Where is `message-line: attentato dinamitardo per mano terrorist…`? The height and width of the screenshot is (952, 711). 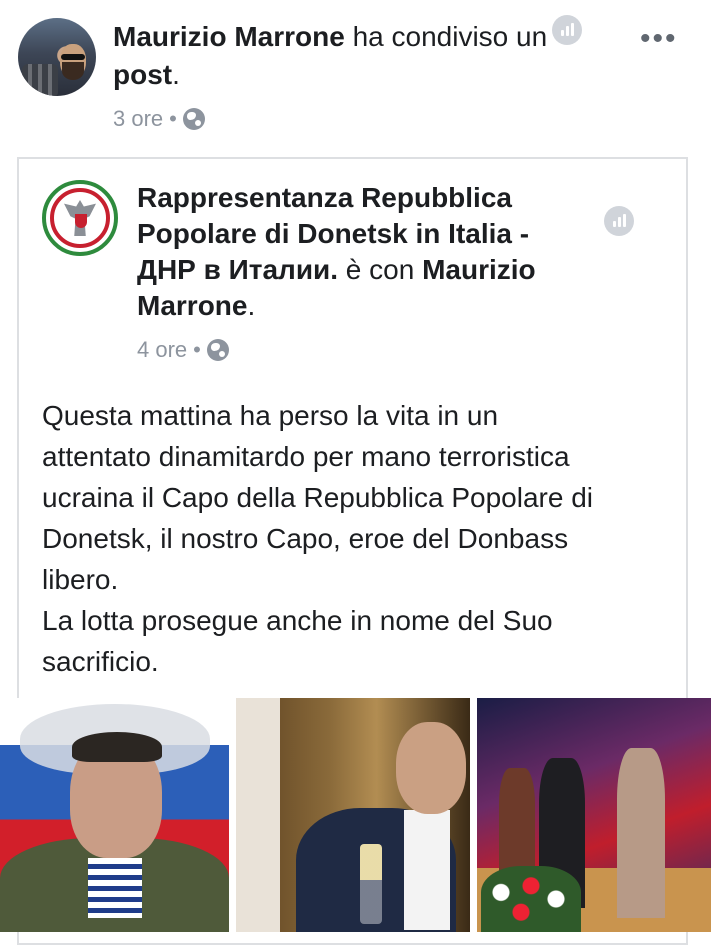
message-line: attentato dinamitardo per mano terrorist… is located at coordinates (306, 456).